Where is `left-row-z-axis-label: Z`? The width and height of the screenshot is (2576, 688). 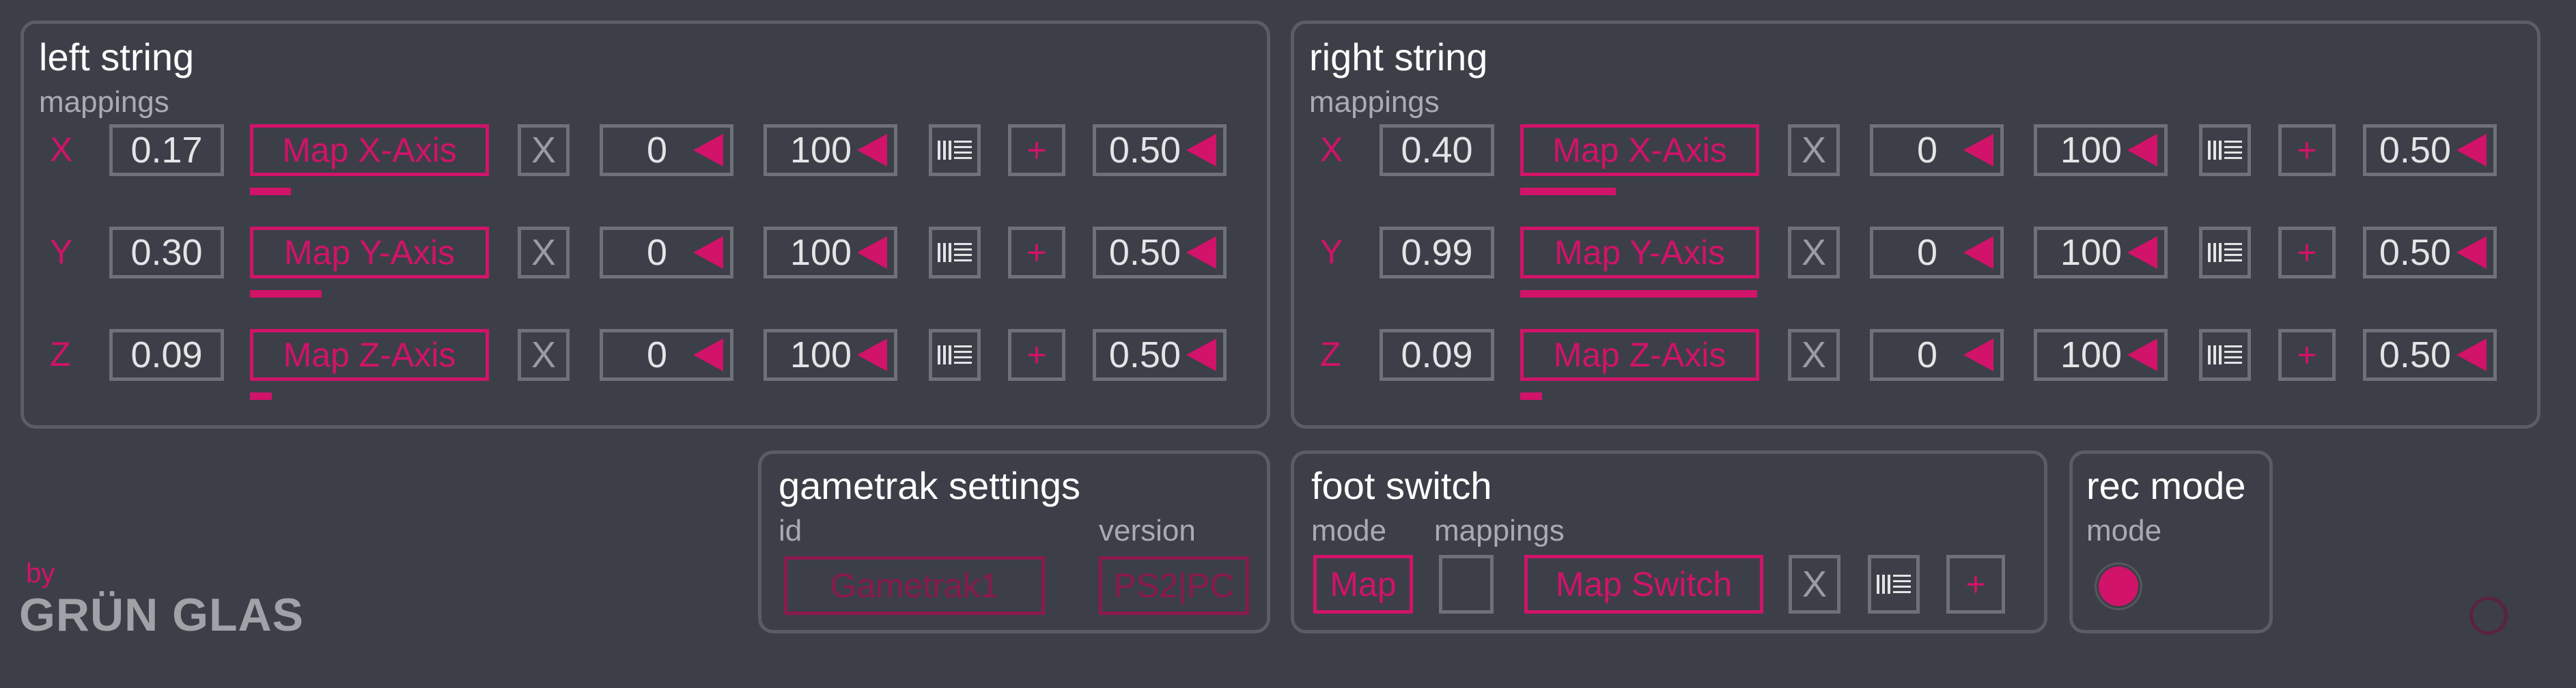
left-row-z-axis-label: Z is located at coordinates (60, 354).